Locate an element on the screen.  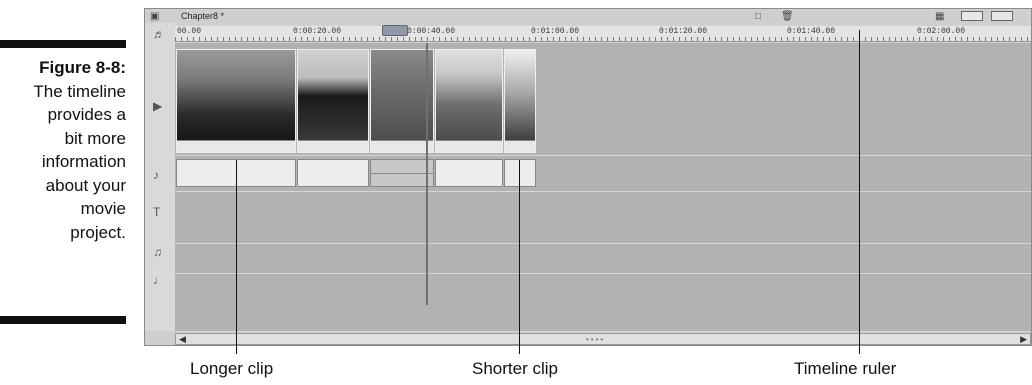
caption-line: information is located at coordinates (83, 161).